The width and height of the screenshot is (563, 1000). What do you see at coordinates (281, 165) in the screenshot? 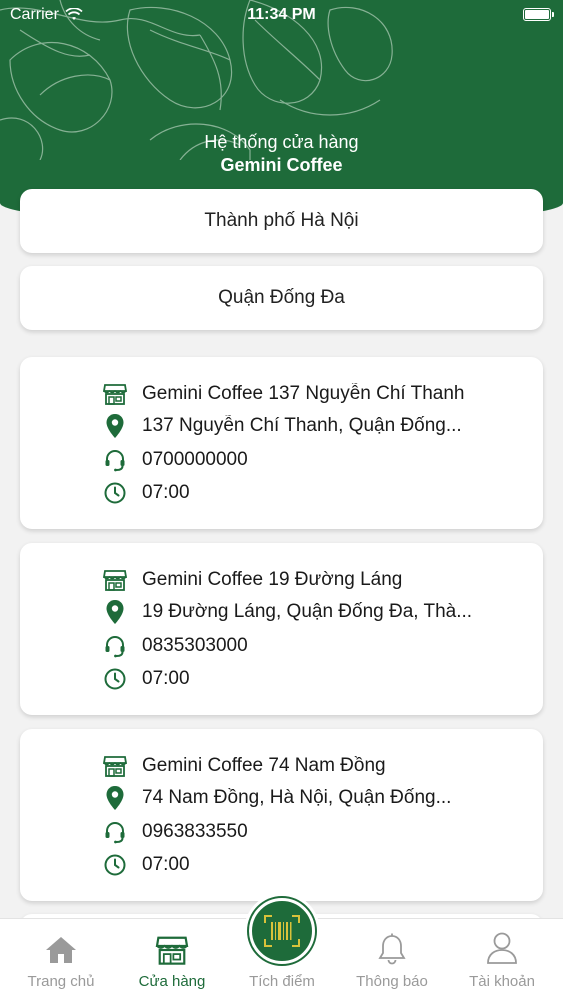
I see `page-title-line2: Gemini Coffee` at bounding box center [281, 165].